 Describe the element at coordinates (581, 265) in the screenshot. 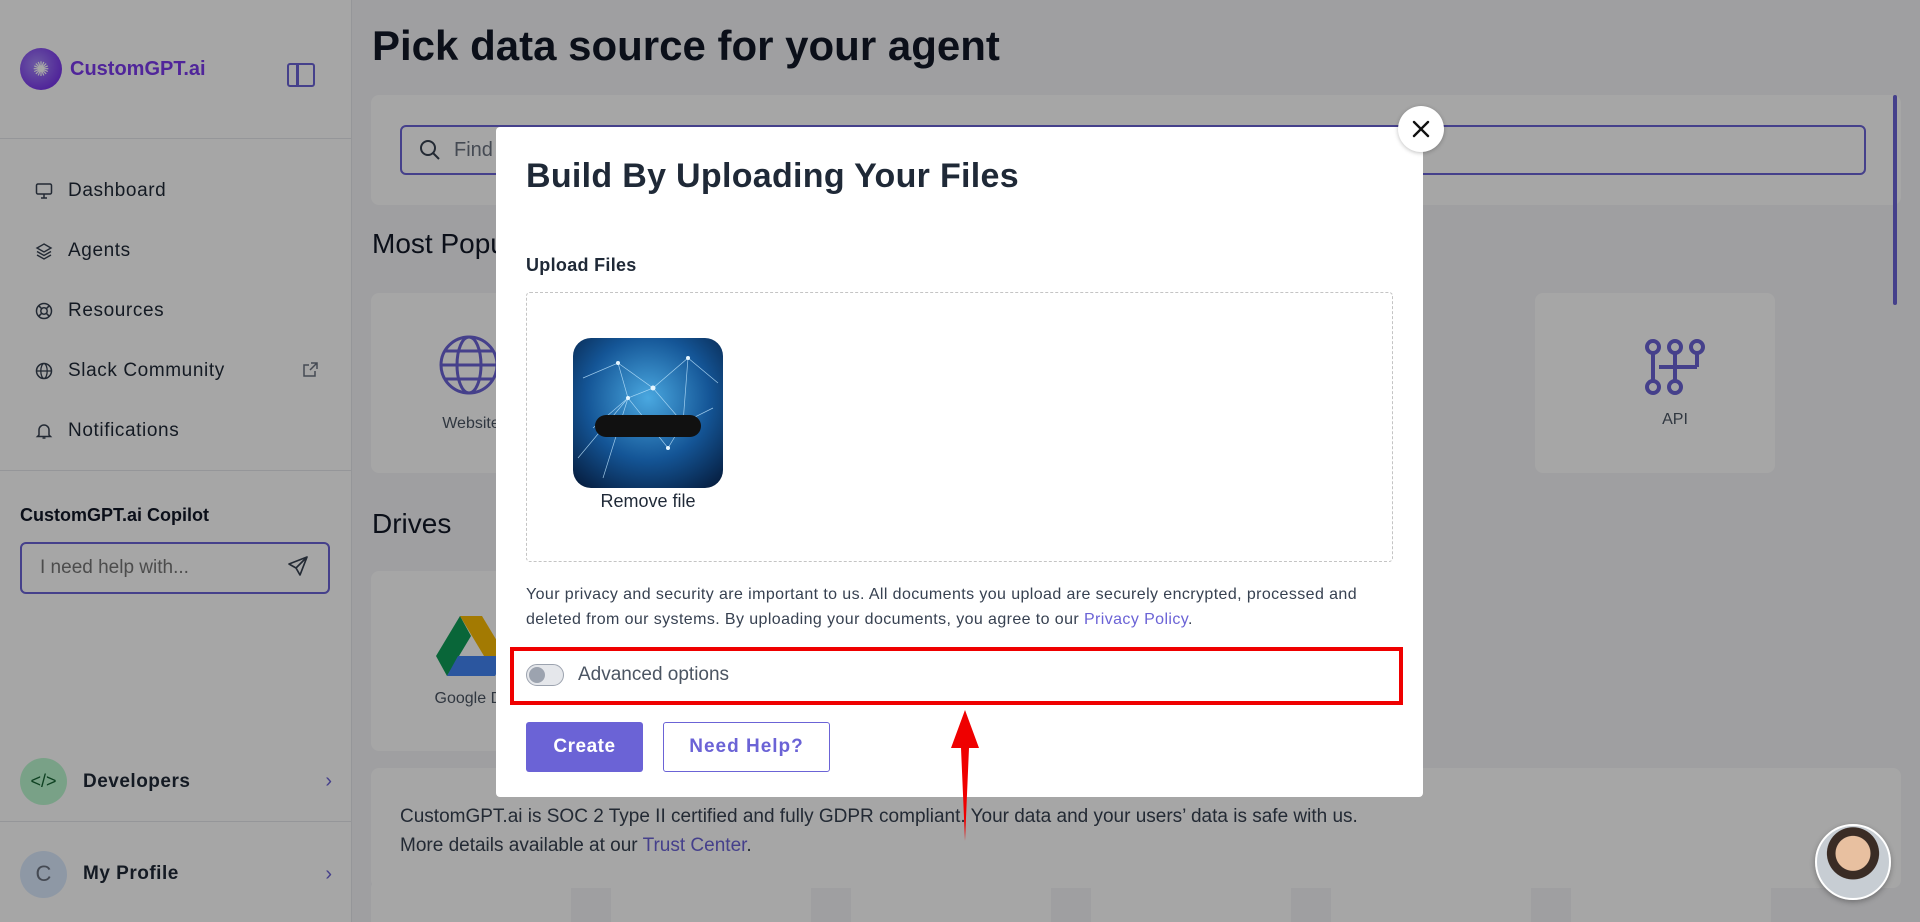

I see `upload-files-label: Upload Files` at that location.